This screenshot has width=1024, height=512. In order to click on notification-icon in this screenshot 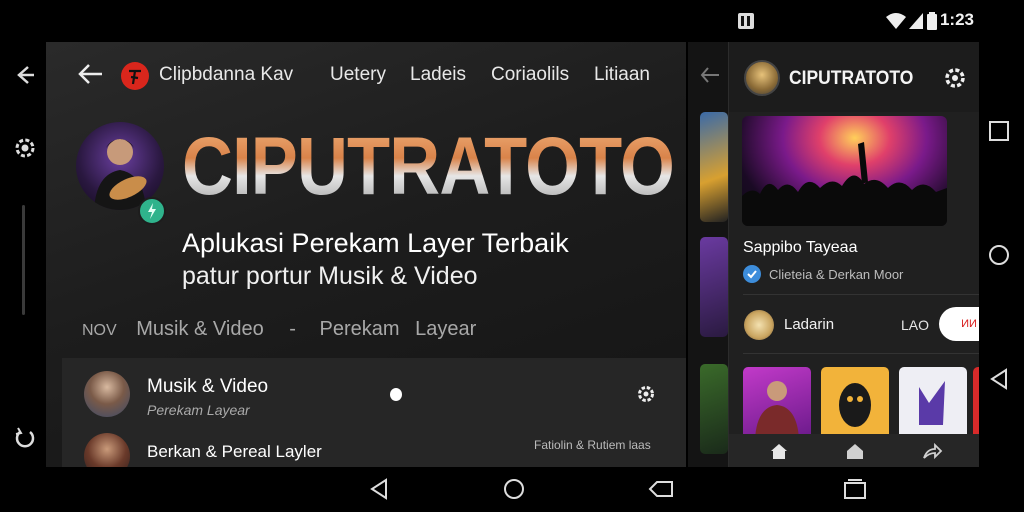, I will do `click(746, 21)`.